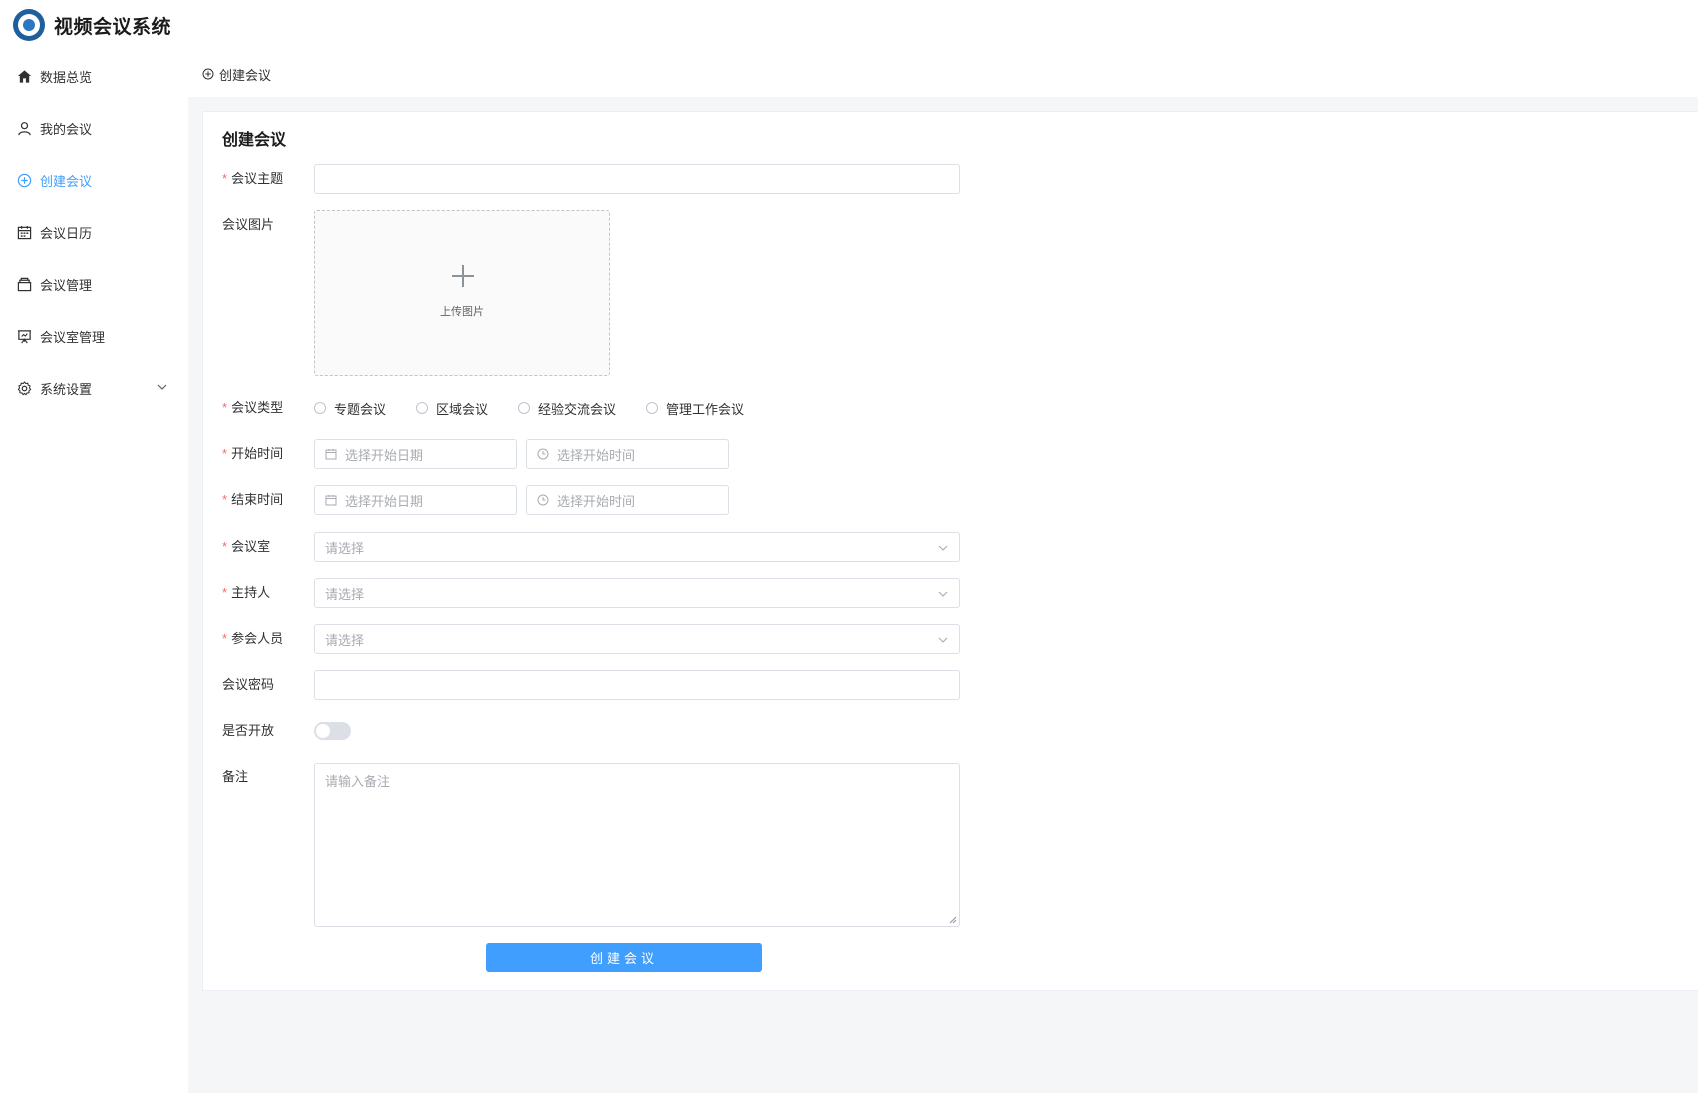 The image size is (1698, 1093). What do you see at coordinates (245, 75) in the screenshot?
I see `breadcrumb-label: 创建会议` at bounding box center [245, 75].